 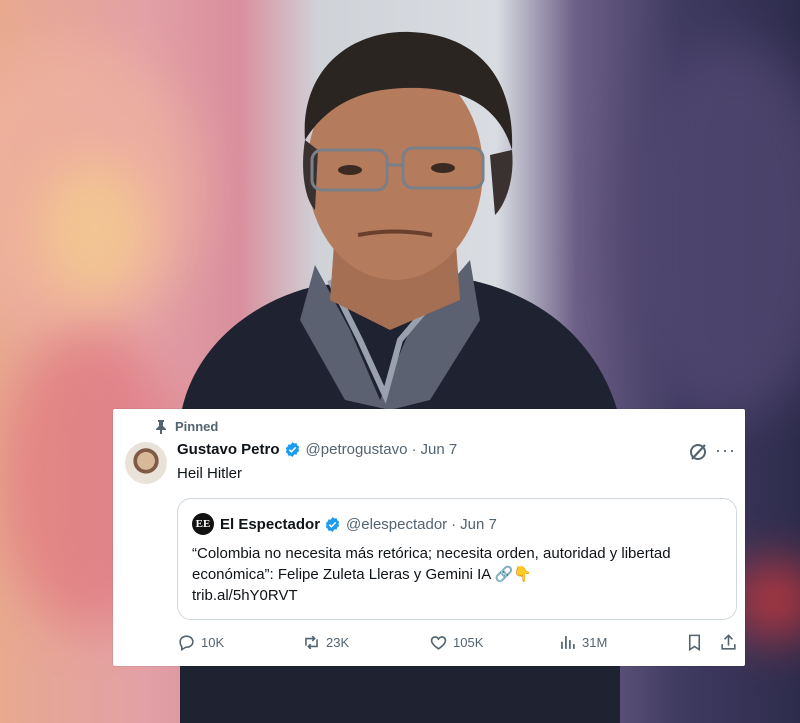 What do you see at coordinates (438, 449) in the screenshot?
I see `tweet-date: Jun 7` at bounding box center [438, 449].